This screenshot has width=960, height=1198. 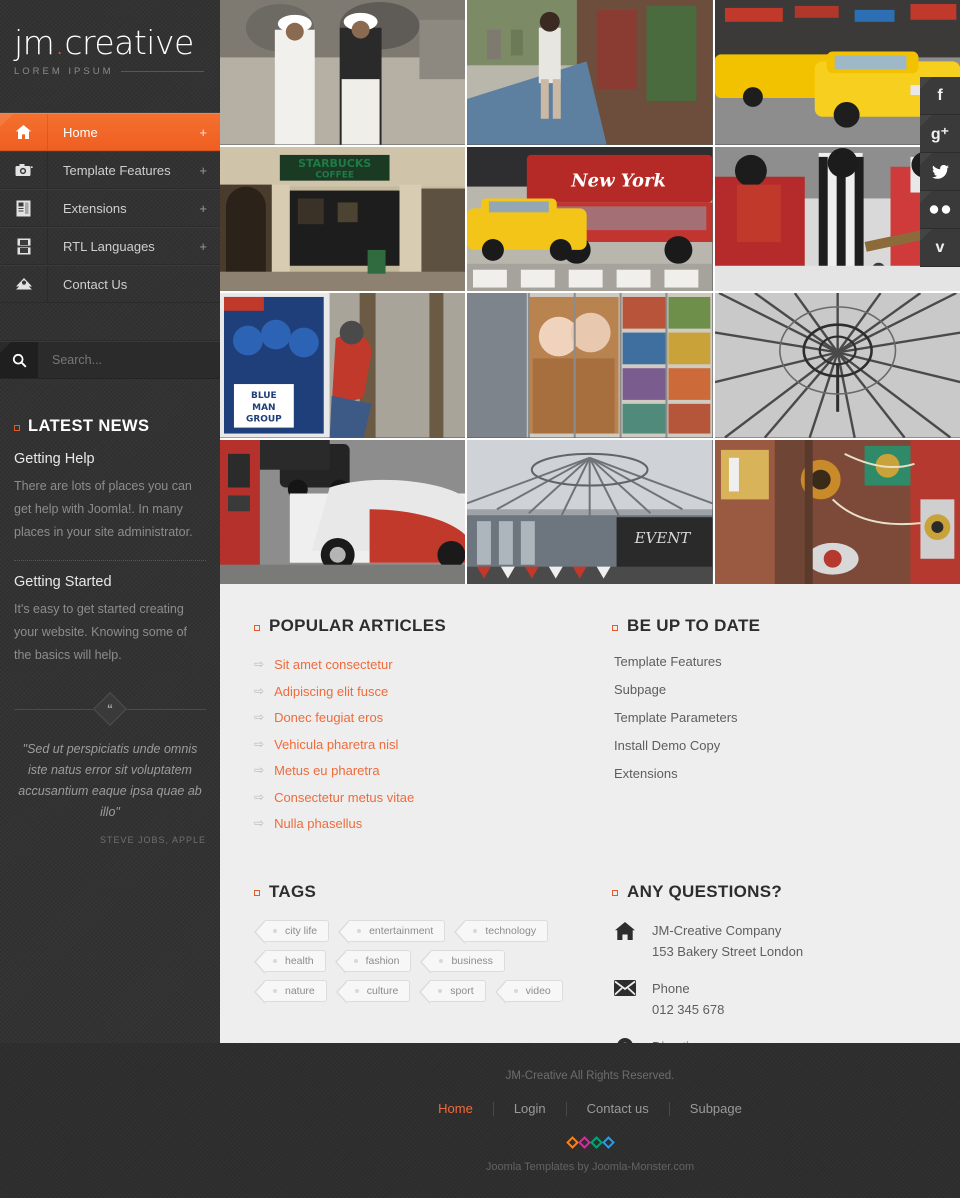 What do you see at coordinates (769, 773) in the screenshot?
I see `list-item: Extensions` at bounding box center [769, 773].